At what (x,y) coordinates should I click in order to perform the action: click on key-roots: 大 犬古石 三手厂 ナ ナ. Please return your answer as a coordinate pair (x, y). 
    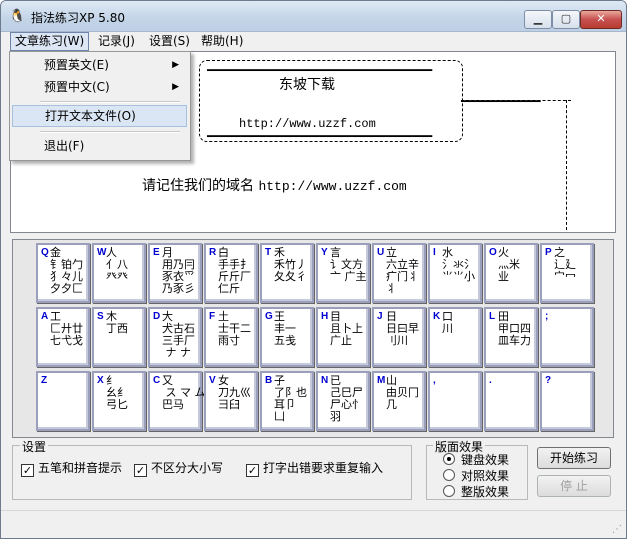
    Looking at the image, I should click on (178, 334).